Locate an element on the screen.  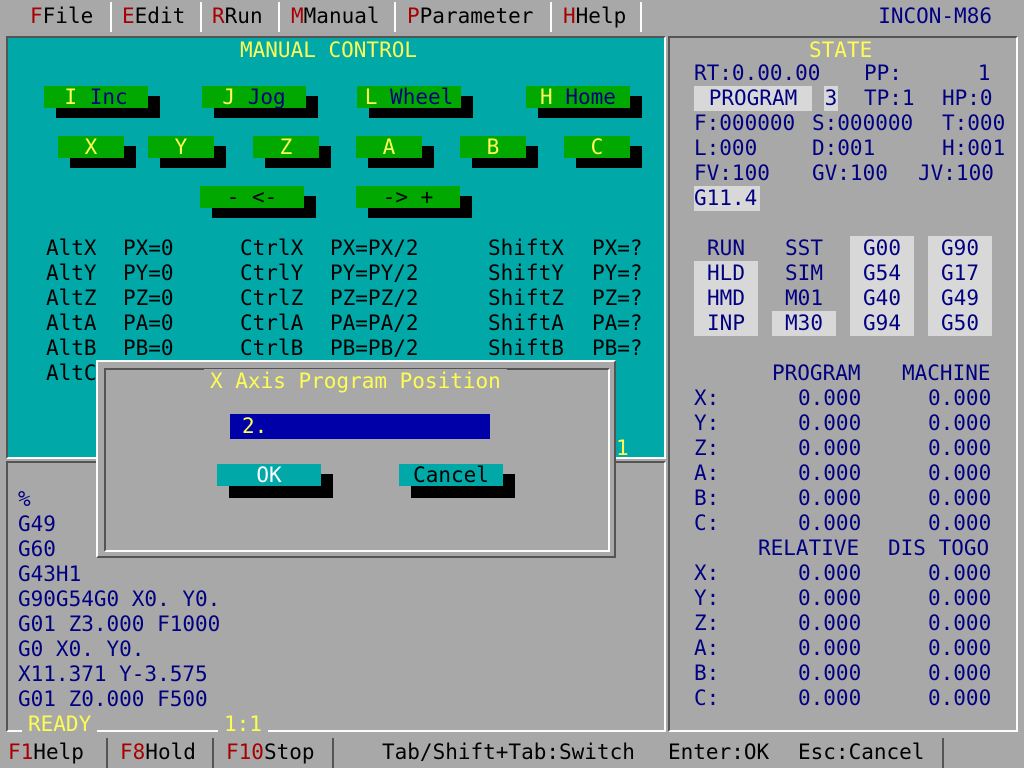
button-label: X is located at coordinates (91, 147).